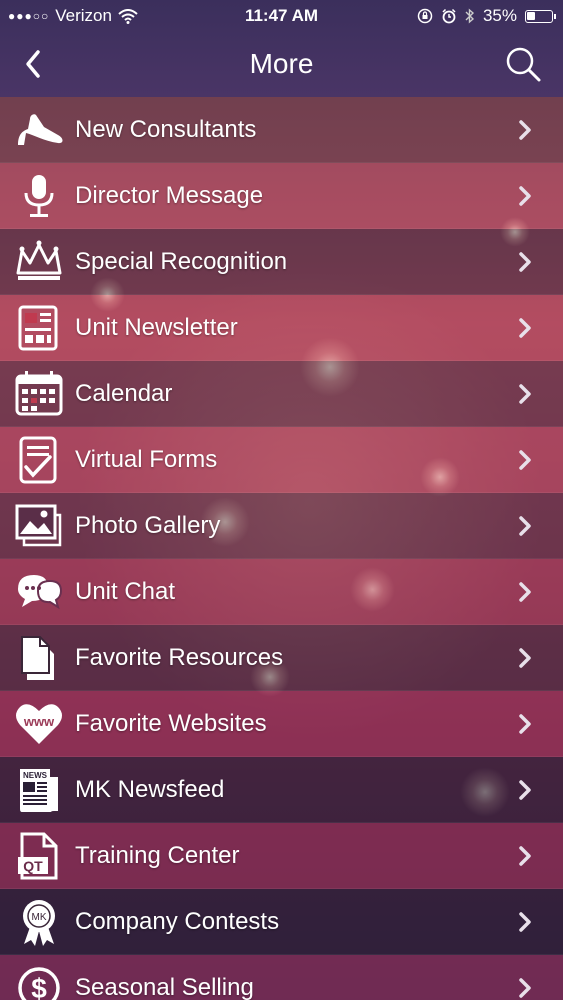 The height and width of the screenshot is (1000, 563). I want to click on menu-item-label: Virtual Forms, so click(146, 459).